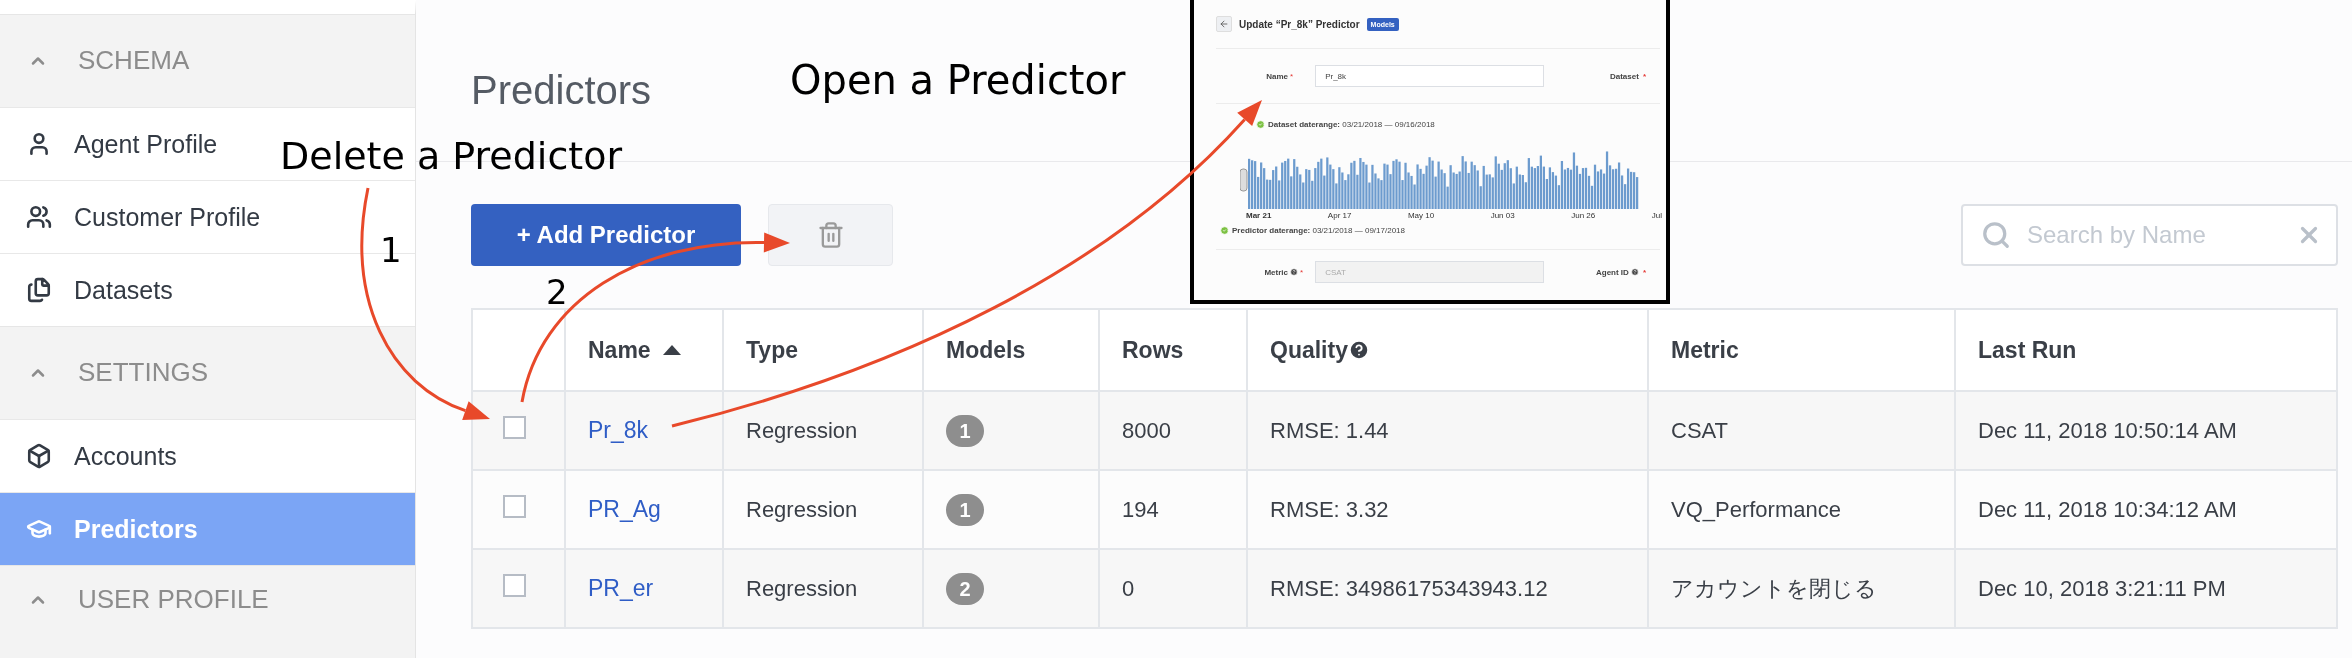  Describe the element at coordinates (1421, 215) in the screenshot. I see `axis-label: May 10` at that location.